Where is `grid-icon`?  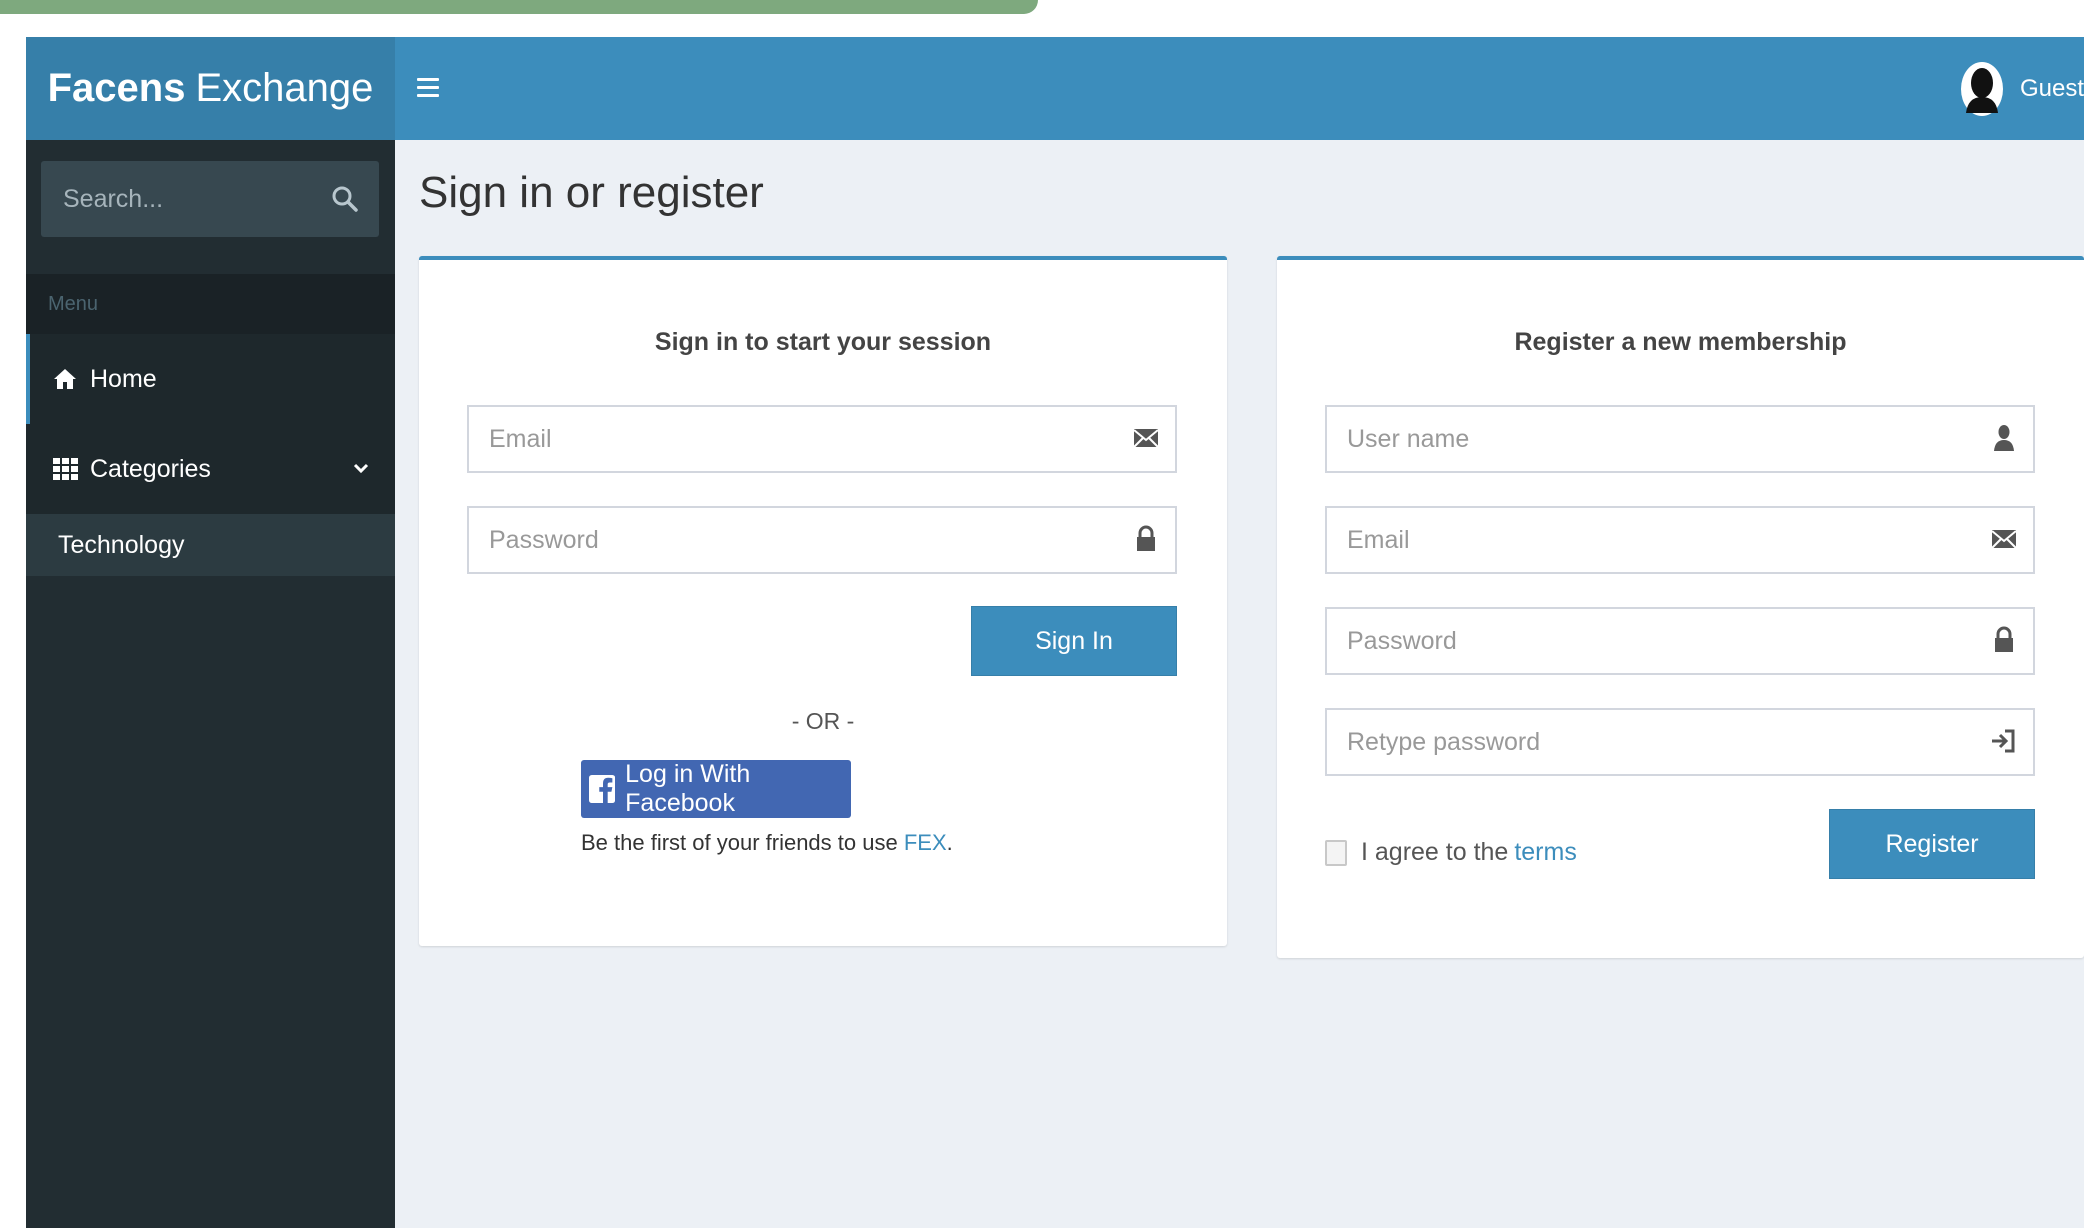
grid-icon is located at coordinates (65, 469).